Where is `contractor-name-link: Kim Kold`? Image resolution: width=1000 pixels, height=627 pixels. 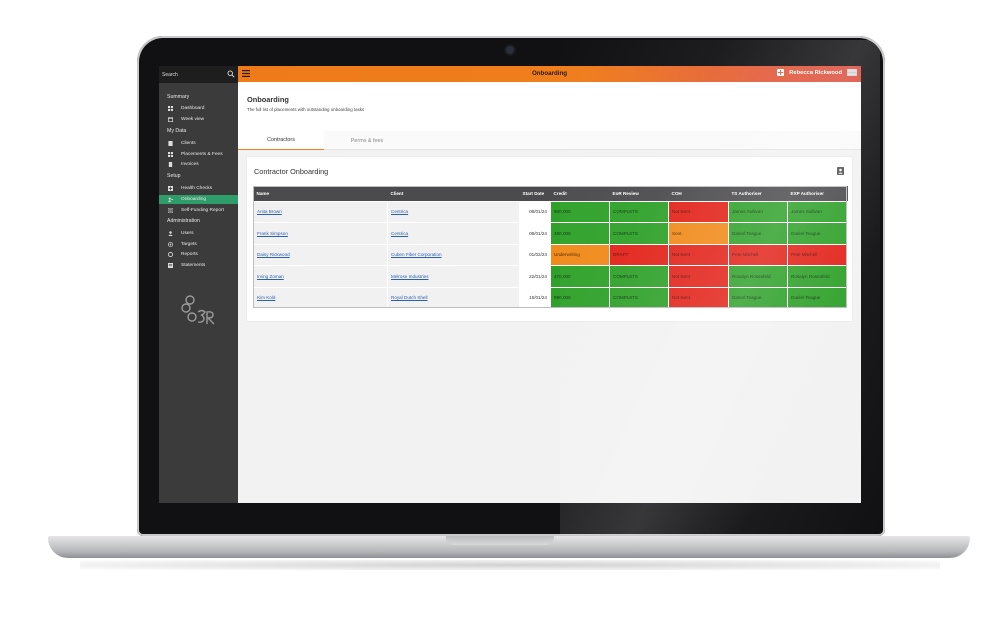
contractor-name-link: Kim Kold is located at coordinates (266, 297).